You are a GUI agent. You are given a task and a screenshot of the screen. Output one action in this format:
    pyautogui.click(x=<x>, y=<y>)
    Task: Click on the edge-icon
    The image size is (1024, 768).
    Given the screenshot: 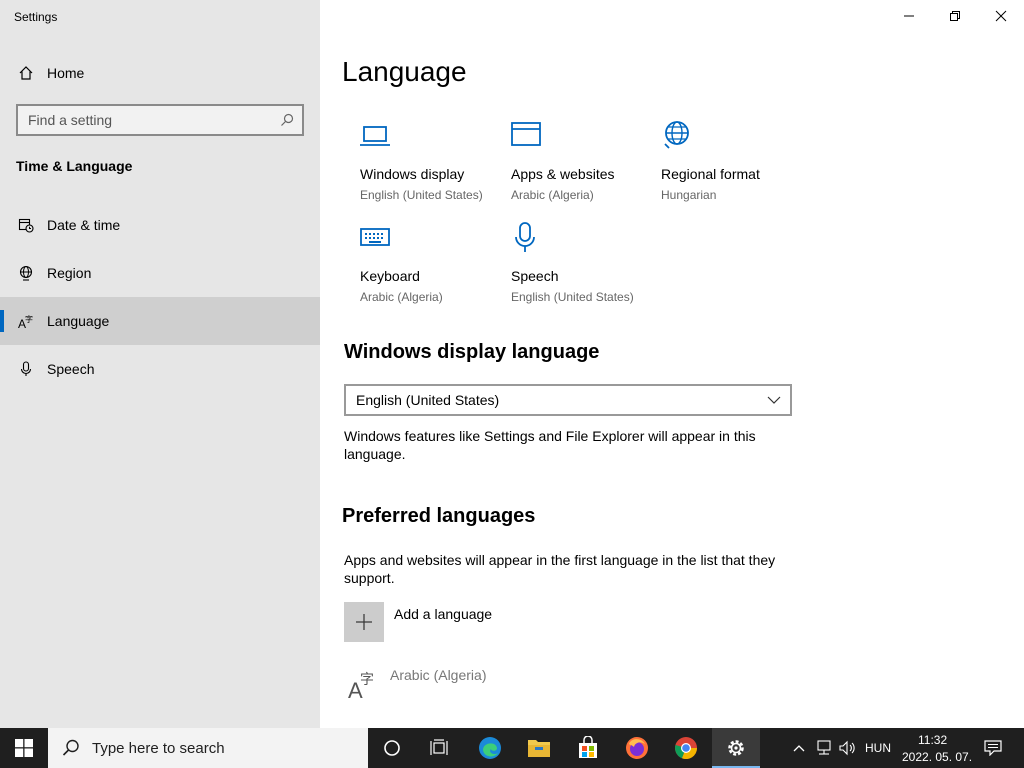 What is the action you would take?
    pyautogui.click(x=490, y=748)
    